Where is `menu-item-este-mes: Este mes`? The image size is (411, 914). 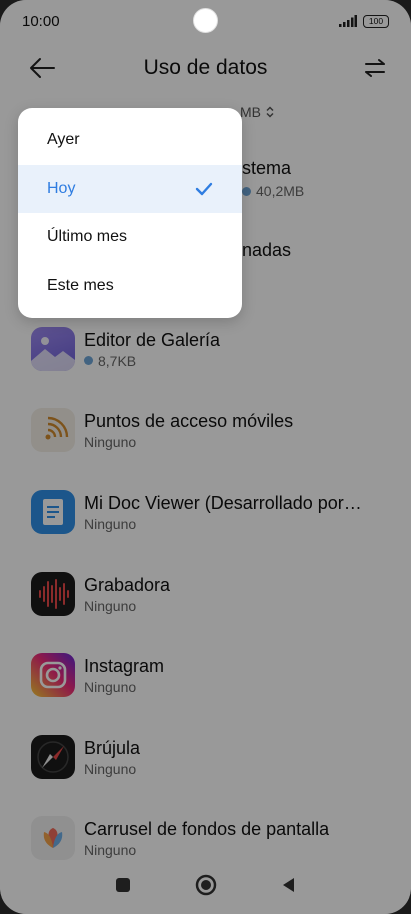 menu-item-este-mes: Este mes is located at coordinates (130, 286).